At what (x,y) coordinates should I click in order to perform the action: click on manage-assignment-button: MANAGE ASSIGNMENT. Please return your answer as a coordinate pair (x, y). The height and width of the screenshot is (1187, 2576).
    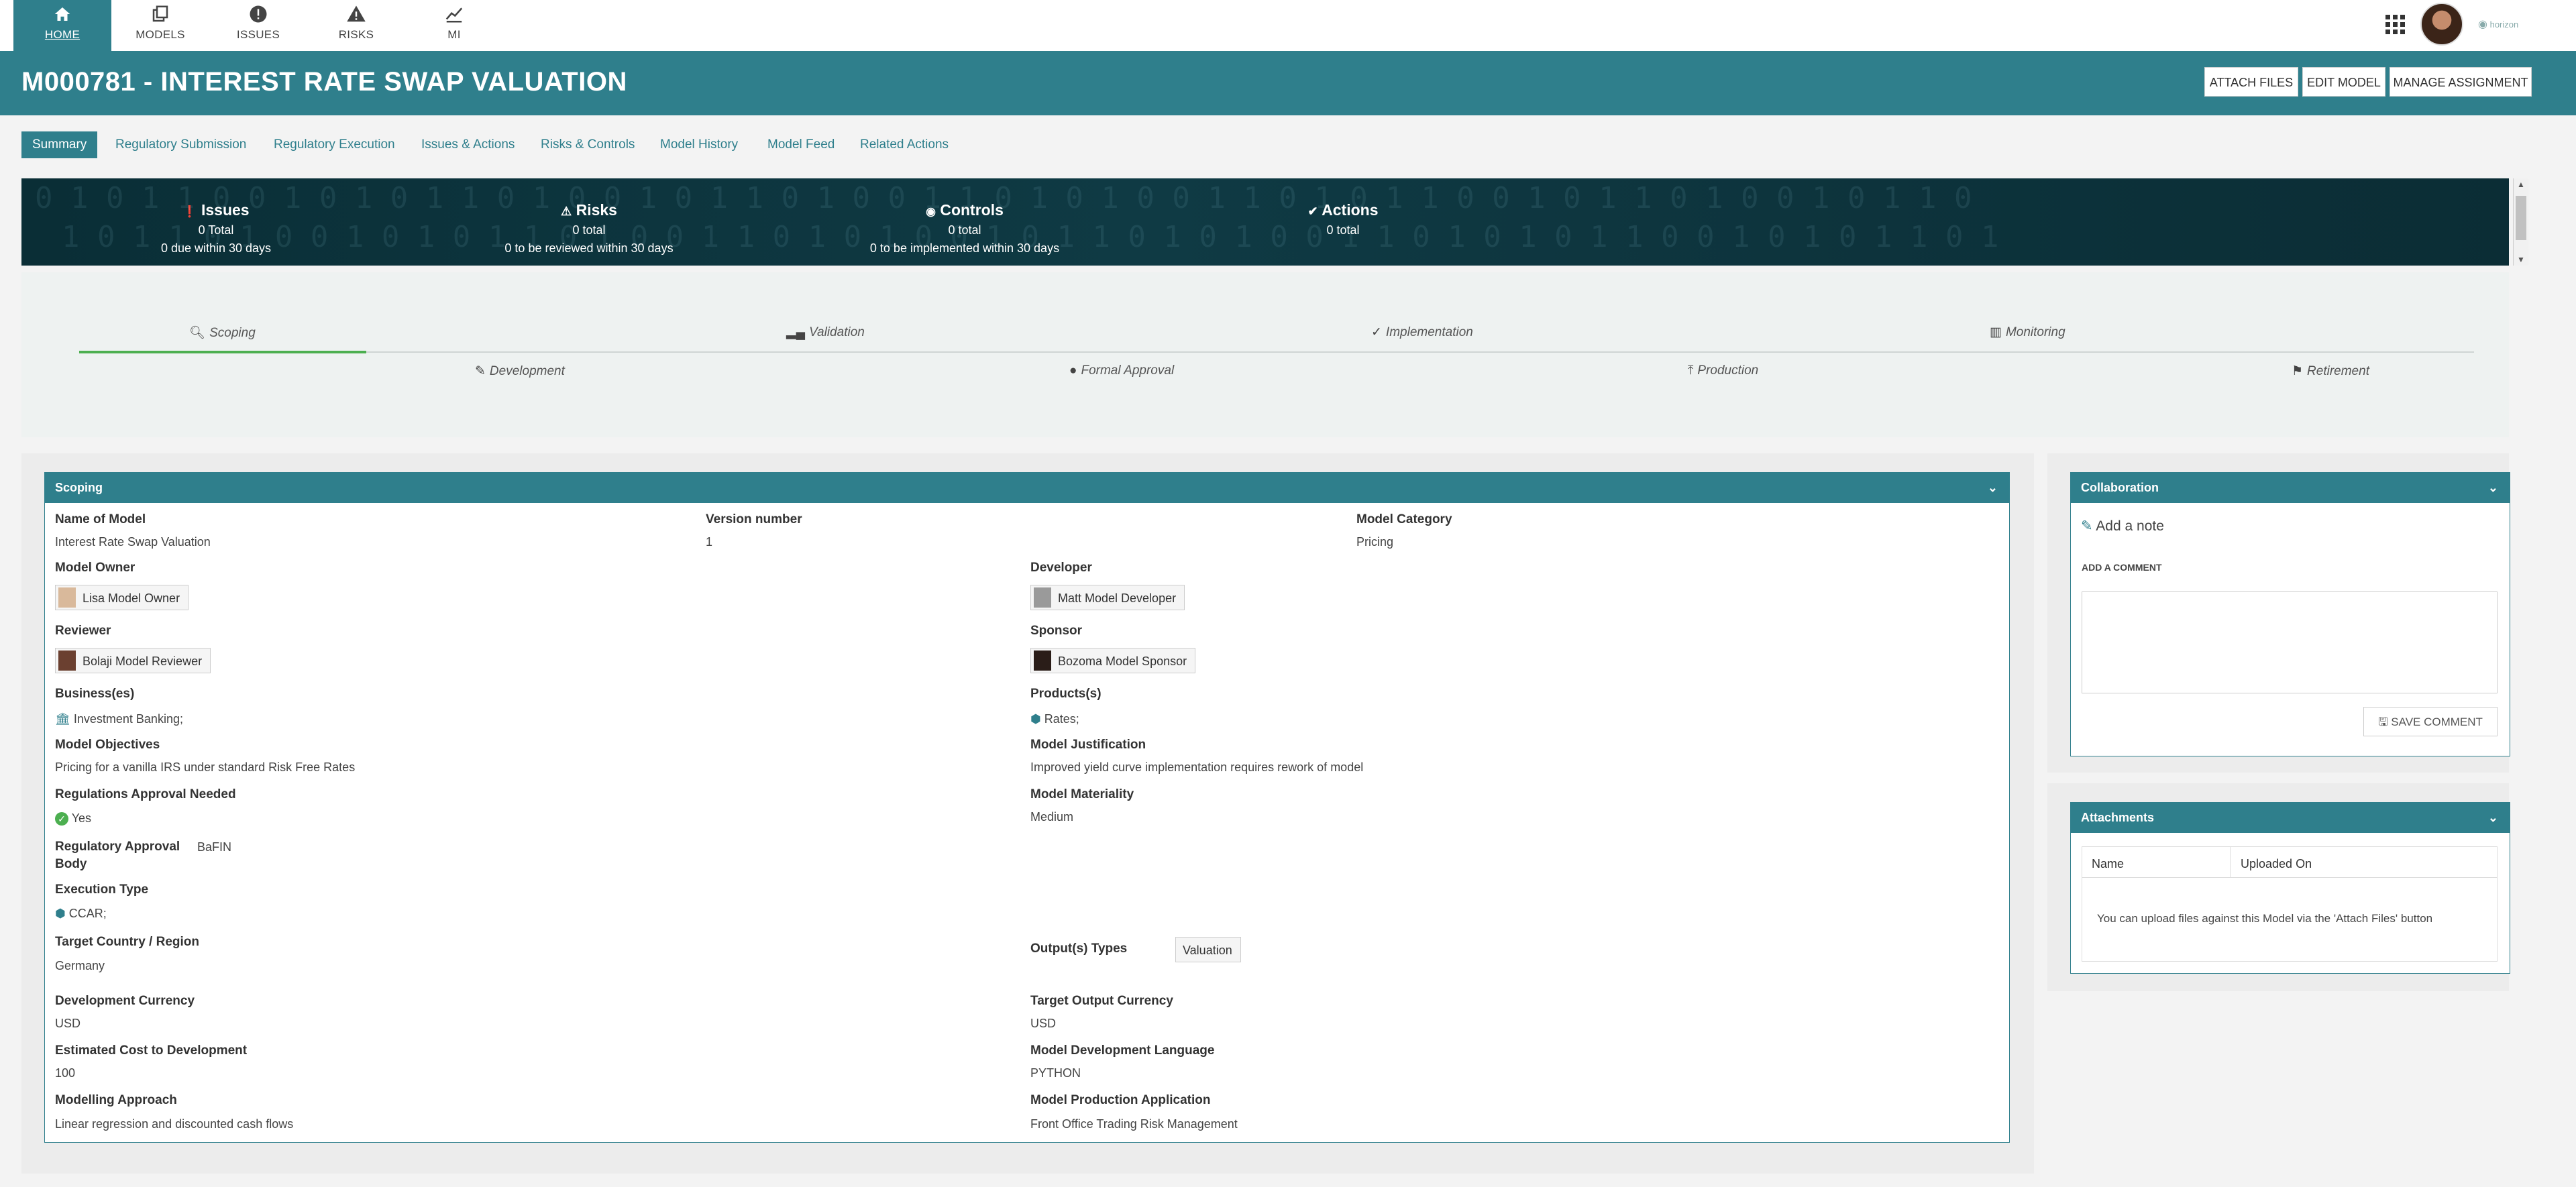
    Looking at the image, I should click on (2461, 82).